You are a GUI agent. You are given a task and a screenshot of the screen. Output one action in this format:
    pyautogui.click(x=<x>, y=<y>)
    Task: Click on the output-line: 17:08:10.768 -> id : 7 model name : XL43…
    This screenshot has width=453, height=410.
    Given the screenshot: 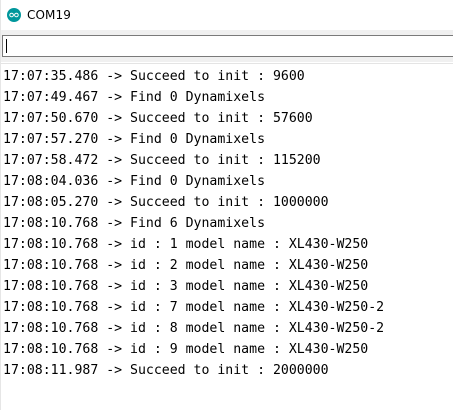 What is the action you would take?
    pyautogui.click(x=194, y=307)
    